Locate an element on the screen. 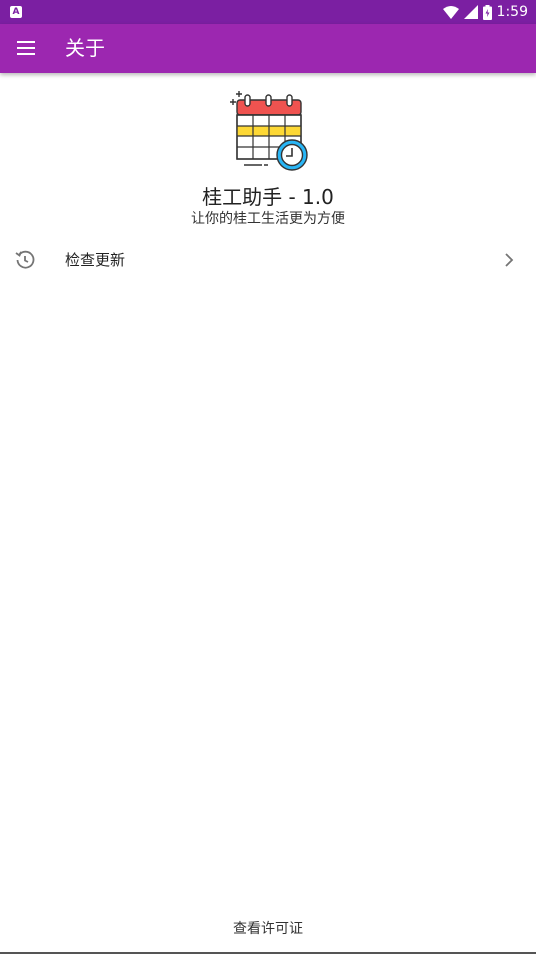 This screenshot has height=954, width=536. page-title: 关于 is located at coordinates (85, 48).